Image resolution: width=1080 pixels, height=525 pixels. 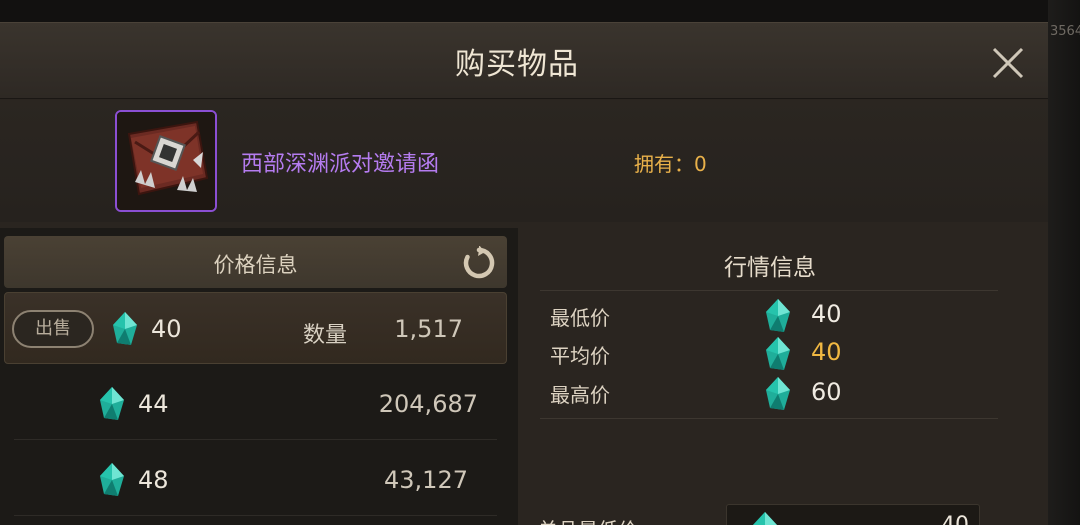 I want to click on title-bar: 购买物品, so click(x=524, y=61).